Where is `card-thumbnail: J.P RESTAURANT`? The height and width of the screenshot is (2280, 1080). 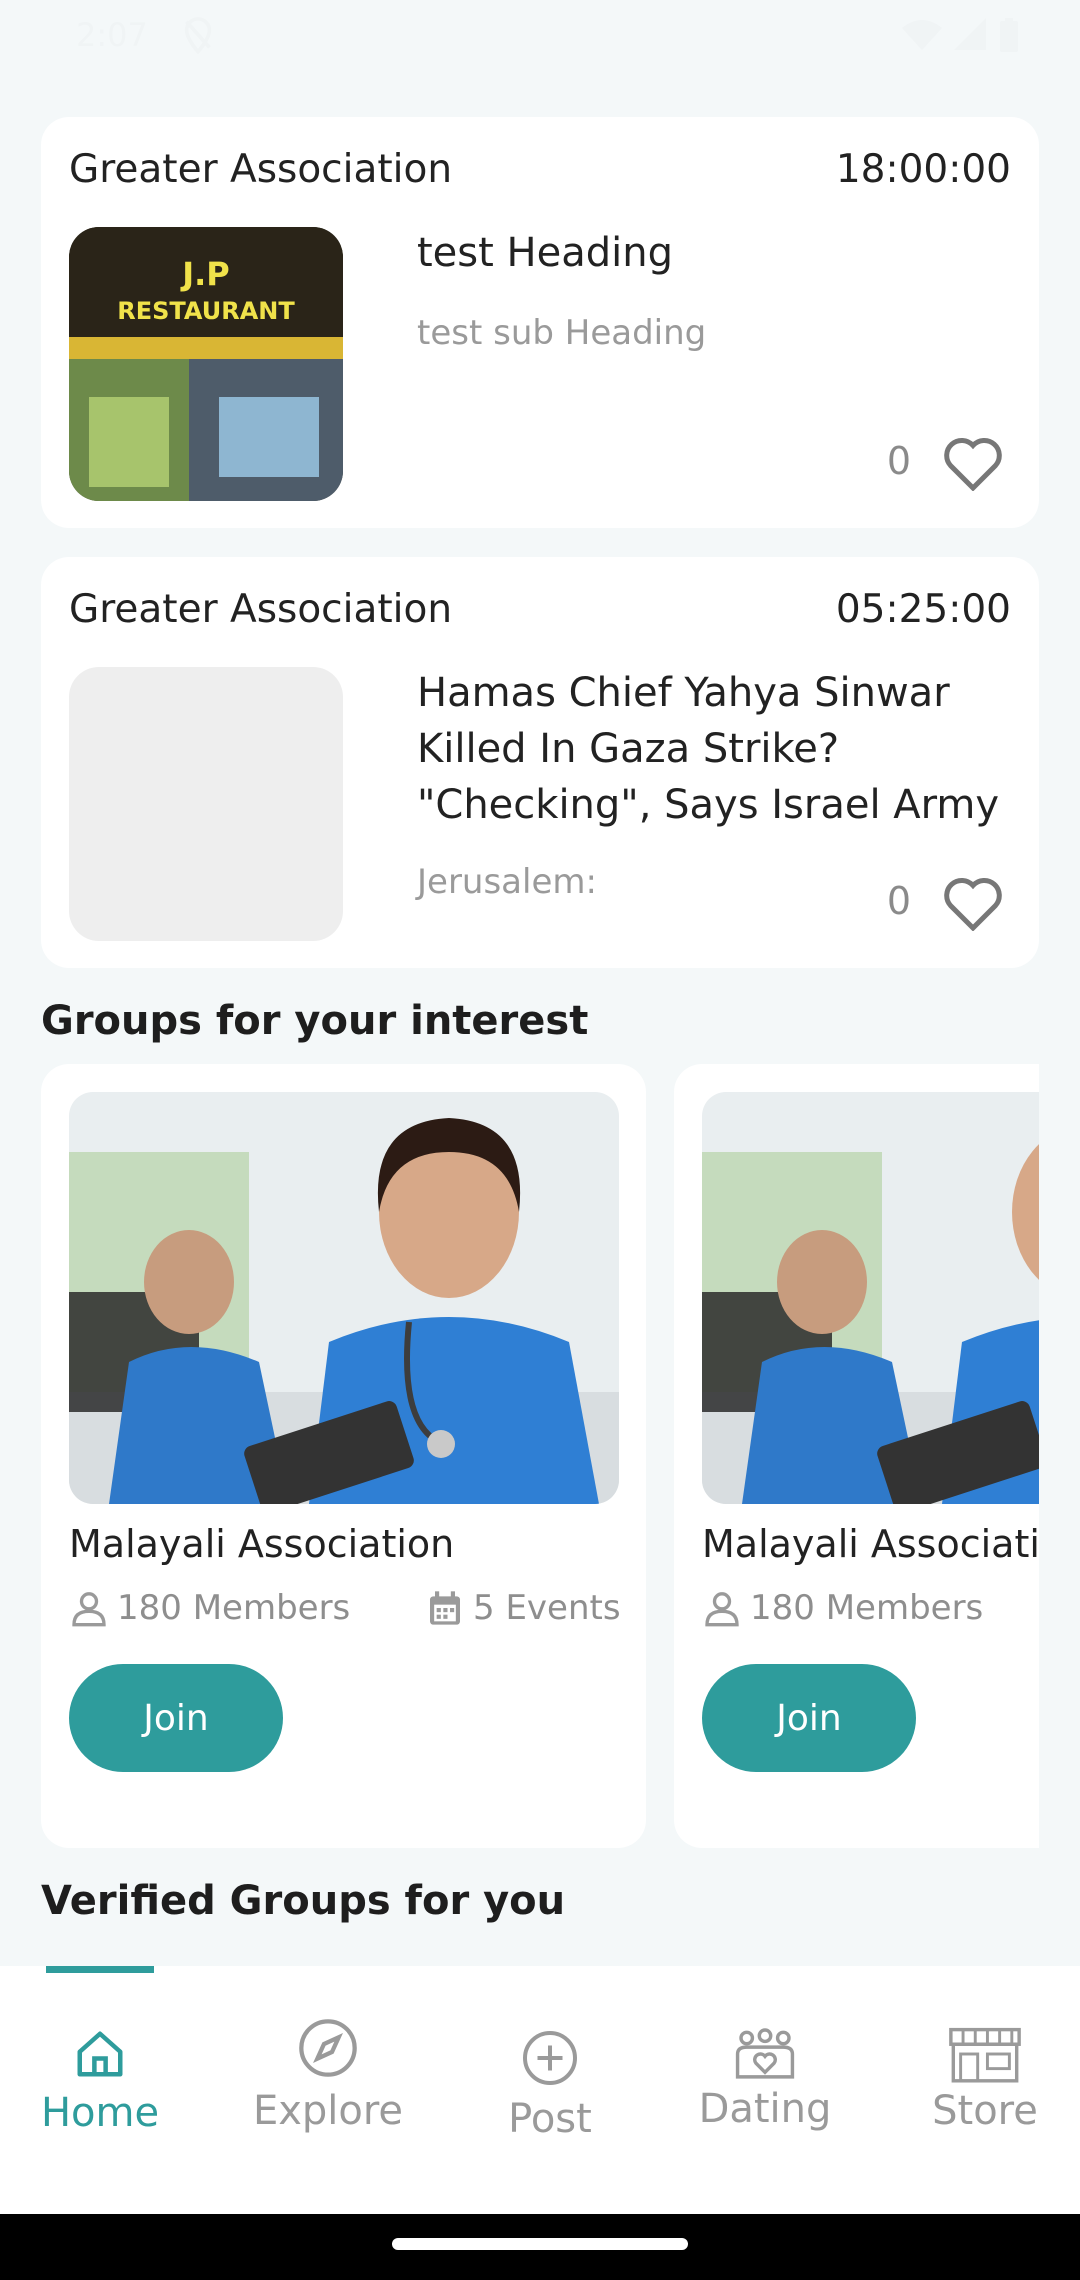 card-thumbnail: J.P RESTAURANT is located at coordinates (206, 364).